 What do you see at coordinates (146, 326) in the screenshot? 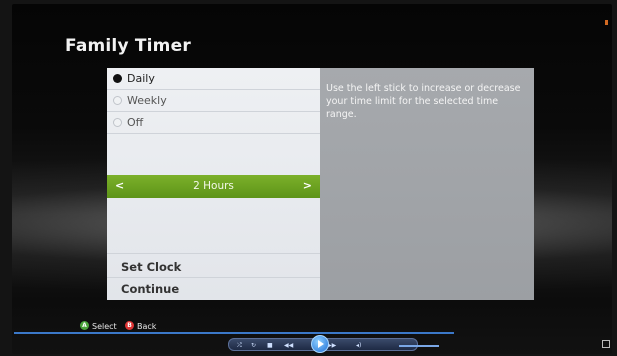
I see `back-hint: Back` at bounding box center [146, 326].